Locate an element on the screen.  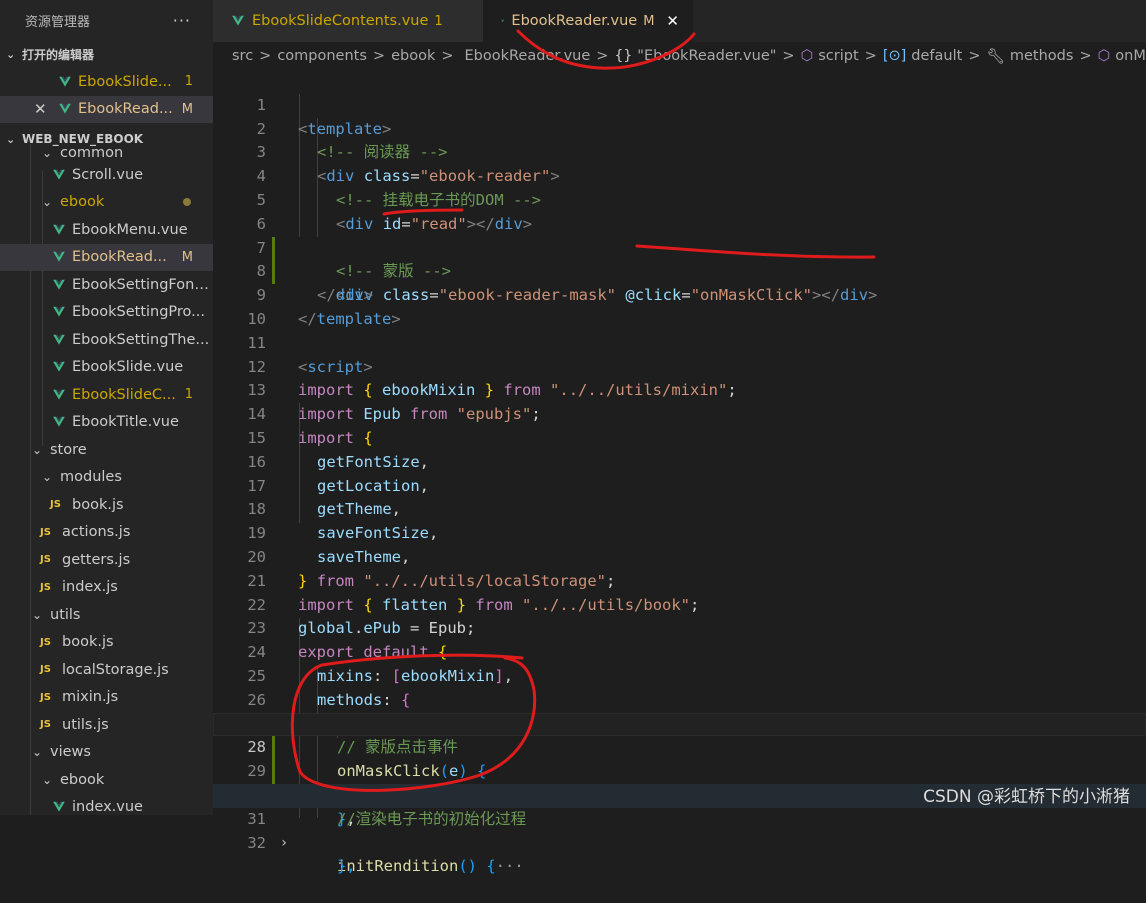
breadcrumb-item: script is located at coordinates (838, 56).